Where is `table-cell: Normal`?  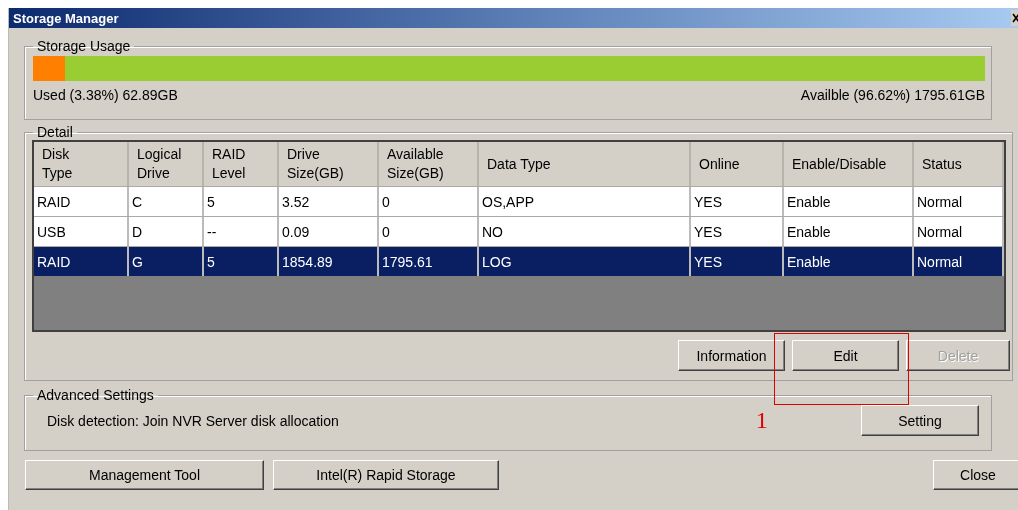
table-cell: Normal is located at coordinates (959, 261).